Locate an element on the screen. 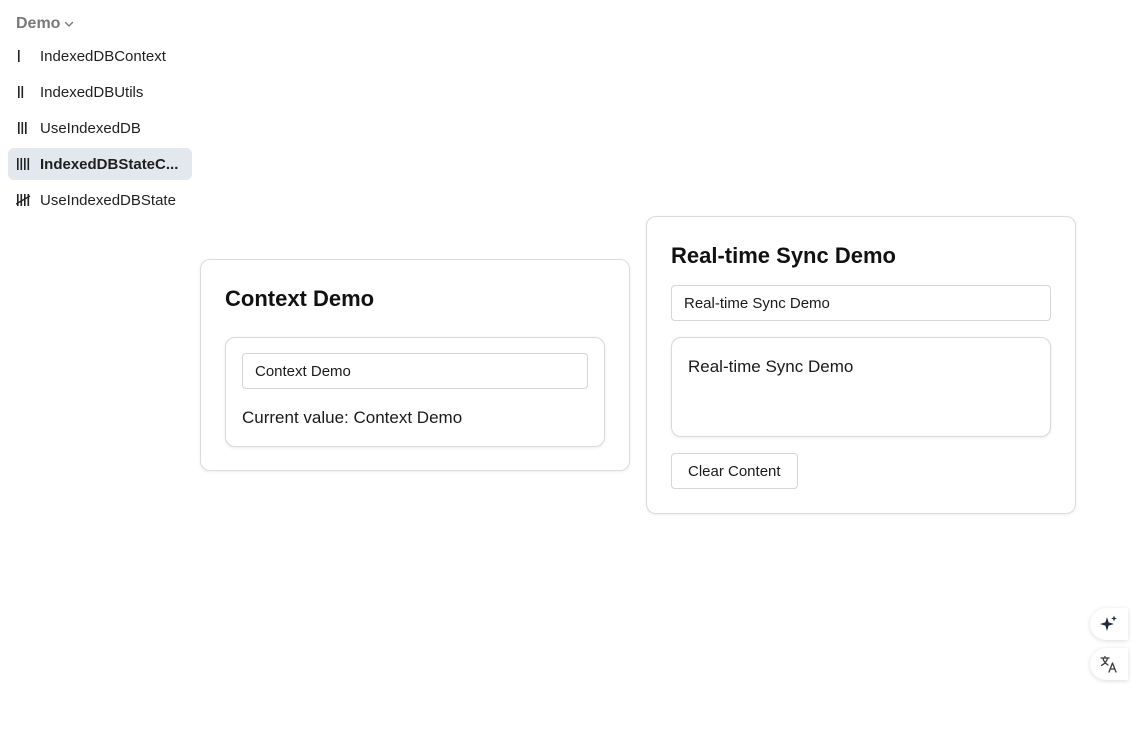 The height and width of the screenshot is (729, 1132). sync-content-text: Real-time Sync Demo is located at coordinates (771, 366).